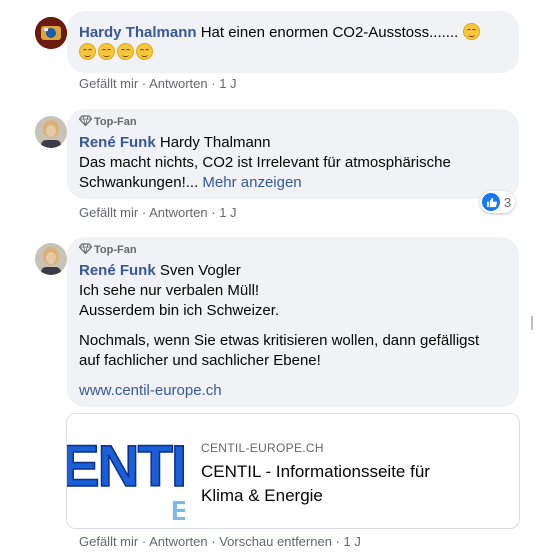  I want to click on comment-3-line-1: René Funk Sven Vogler, so click(160, 271).